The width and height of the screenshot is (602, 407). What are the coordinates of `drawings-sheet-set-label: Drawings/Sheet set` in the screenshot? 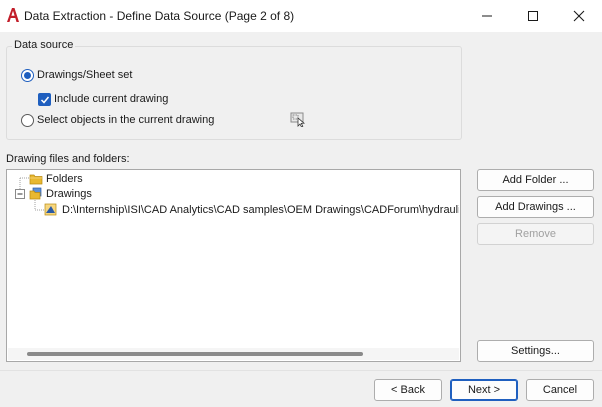 It's located at (84, 75).